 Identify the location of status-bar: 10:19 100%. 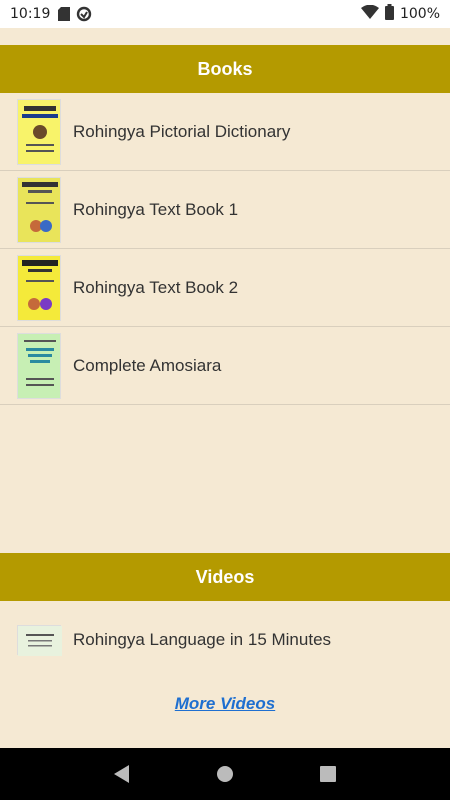
(225, 14).